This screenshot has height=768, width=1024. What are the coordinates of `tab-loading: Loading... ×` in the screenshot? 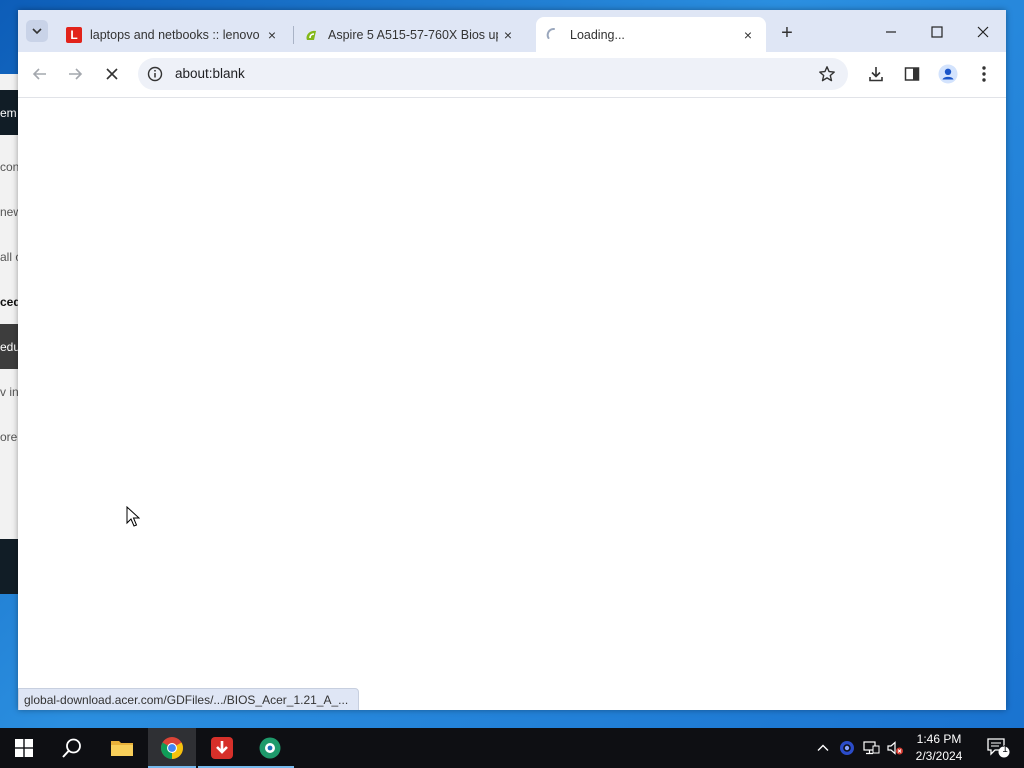 It's located at (651, 34).